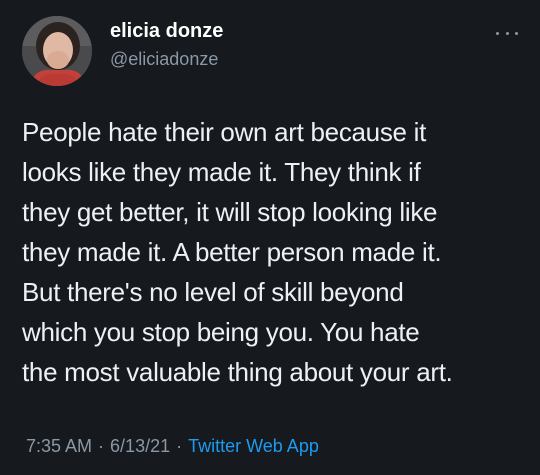  Describe the element at coordinates (166, 59) in the screenshot. I see `author-handle: @eliciadonze` at that location.